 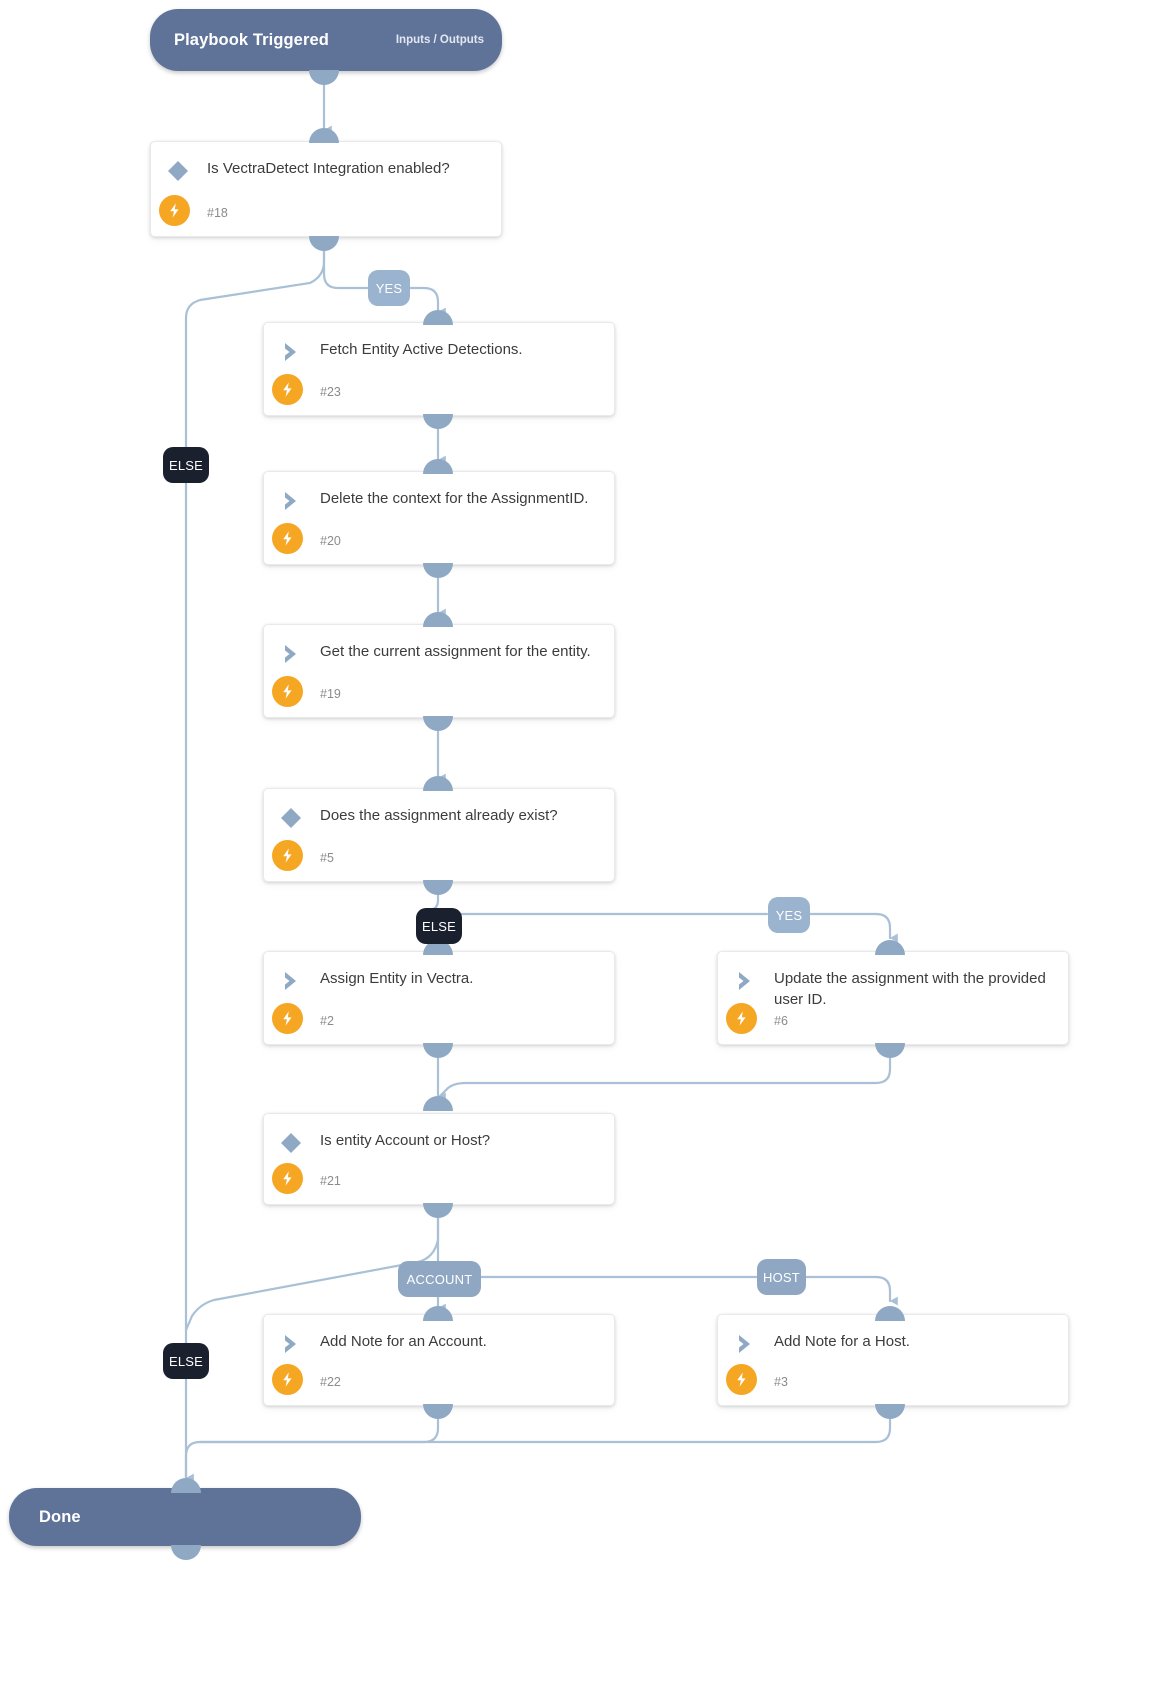 I want to click on node-number: #5, so click(x=327, y=858).